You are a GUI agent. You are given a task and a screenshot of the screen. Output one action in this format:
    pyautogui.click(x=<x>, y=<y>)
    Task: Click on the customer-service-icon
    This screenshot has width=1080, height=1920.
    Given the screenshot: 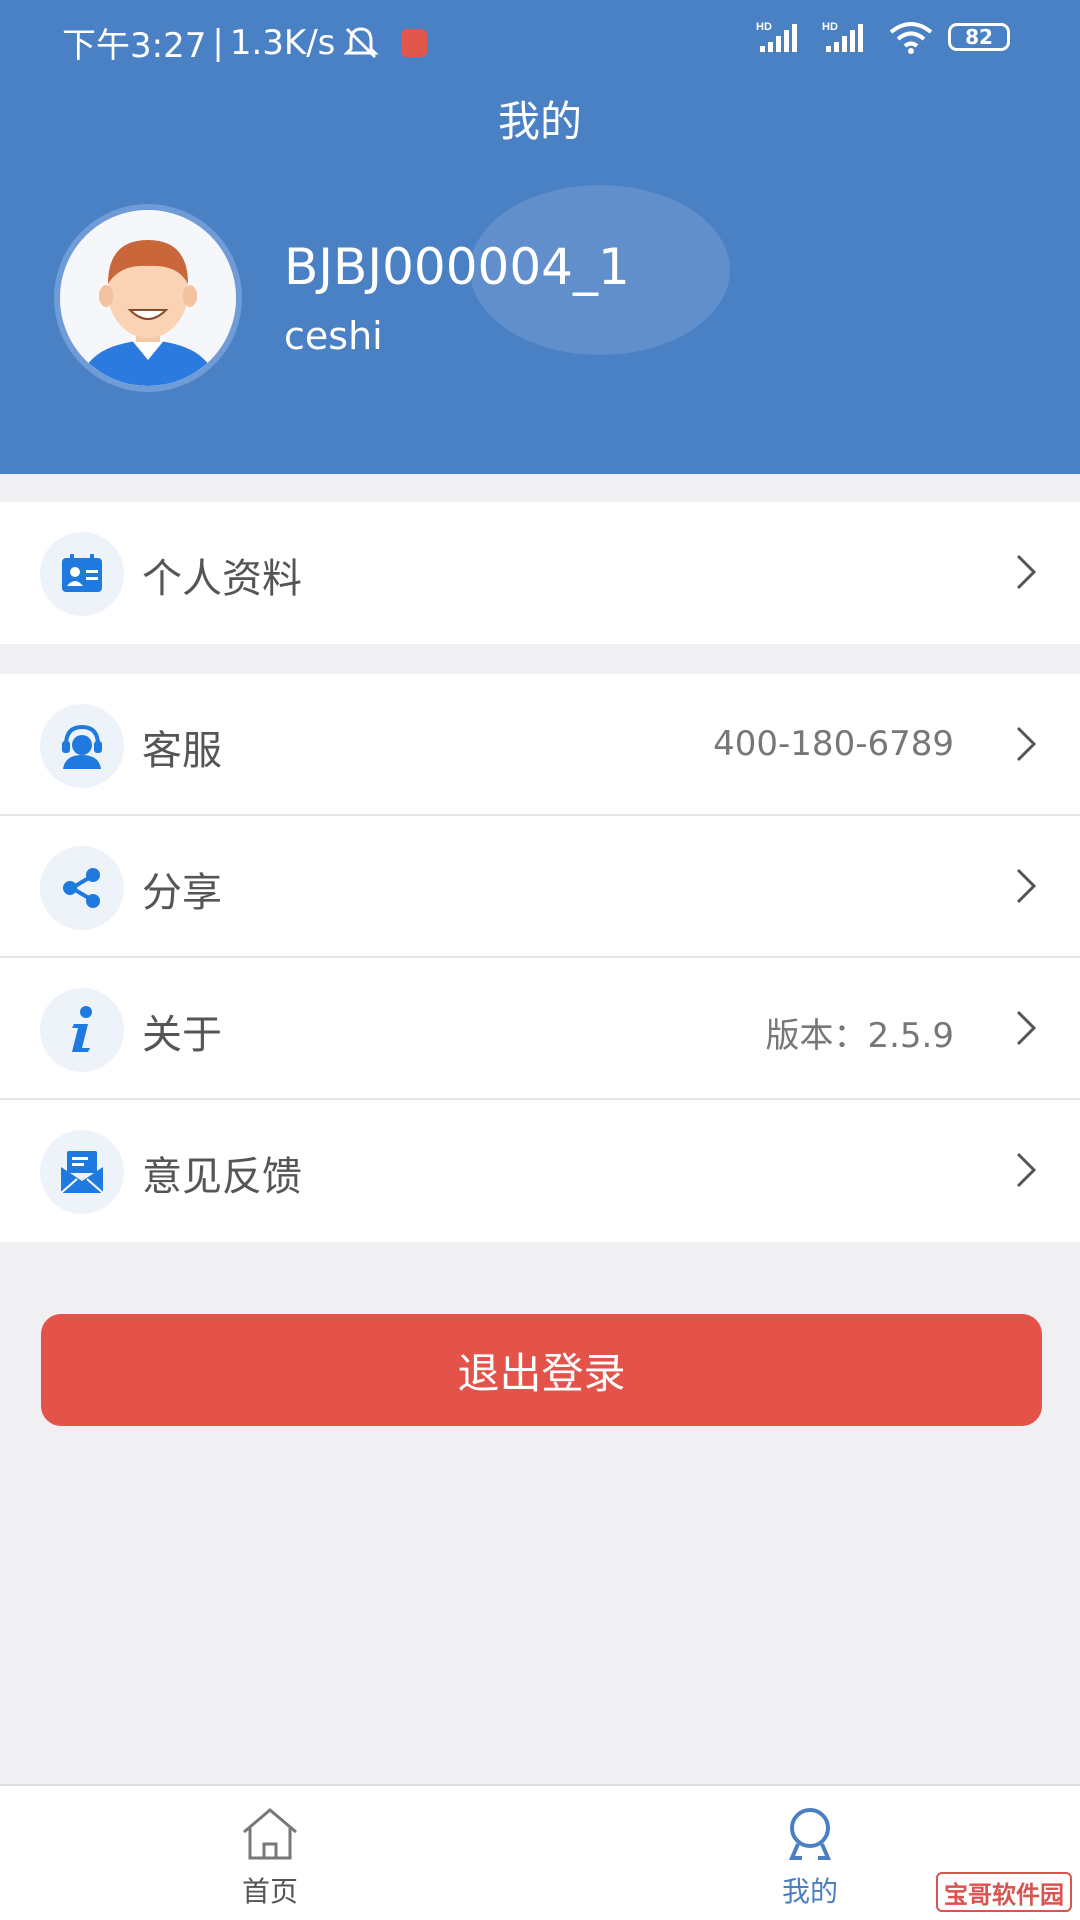 What is the action you would take?
    pyautogui.click(x=82, y=746)
    